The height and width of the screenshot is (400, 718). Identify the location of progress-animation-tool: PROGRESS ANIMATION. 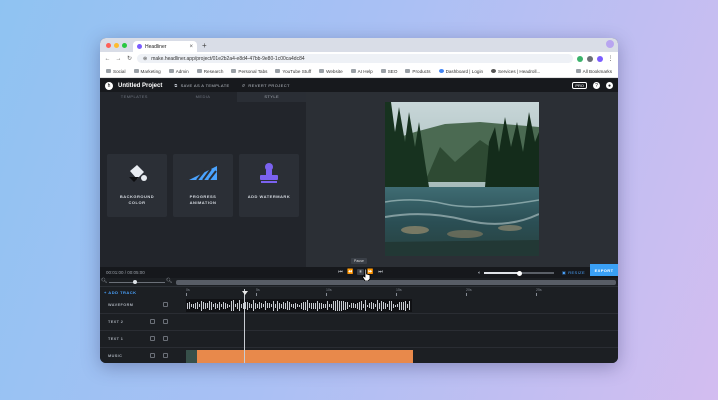
(203, 185).